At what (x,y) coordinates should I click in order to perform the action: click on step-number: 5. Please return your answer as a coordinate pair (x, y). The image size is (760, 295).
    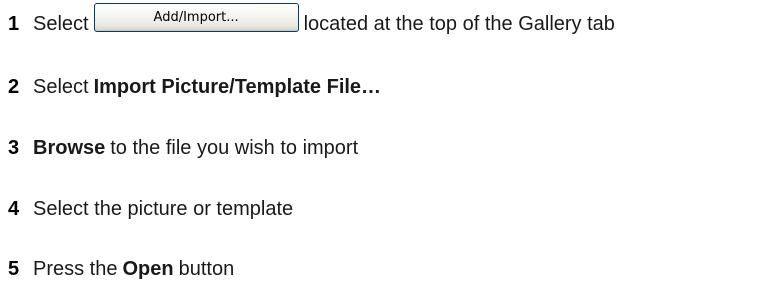
    Looking at the image, I should click on (14, 269).